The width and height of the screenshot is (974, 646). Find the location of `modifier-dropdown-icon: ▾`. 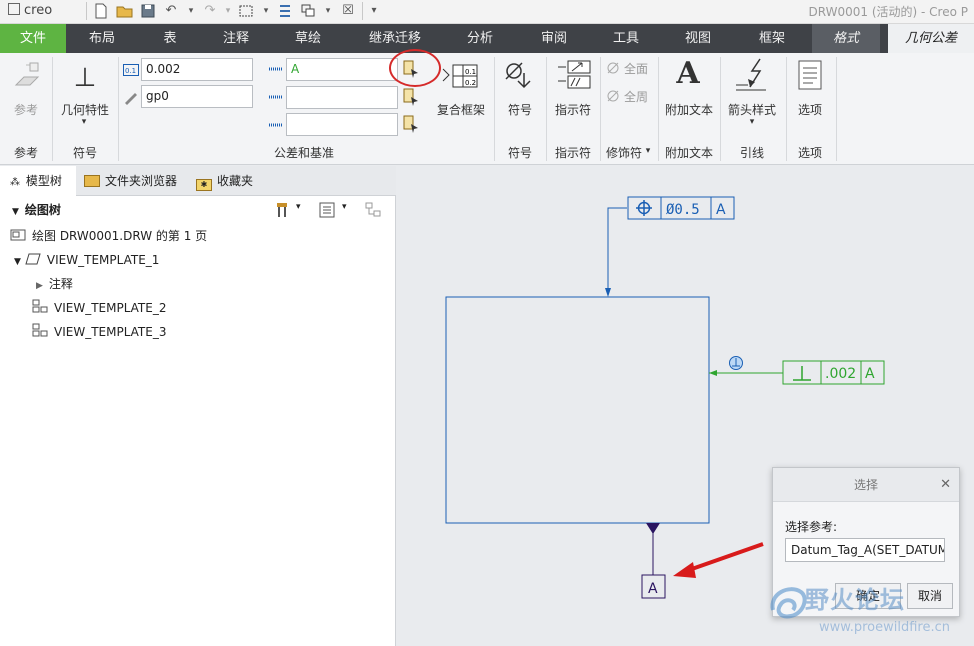

modifier-dropdown-icon: ▾ is located at coordinates (648, 151).